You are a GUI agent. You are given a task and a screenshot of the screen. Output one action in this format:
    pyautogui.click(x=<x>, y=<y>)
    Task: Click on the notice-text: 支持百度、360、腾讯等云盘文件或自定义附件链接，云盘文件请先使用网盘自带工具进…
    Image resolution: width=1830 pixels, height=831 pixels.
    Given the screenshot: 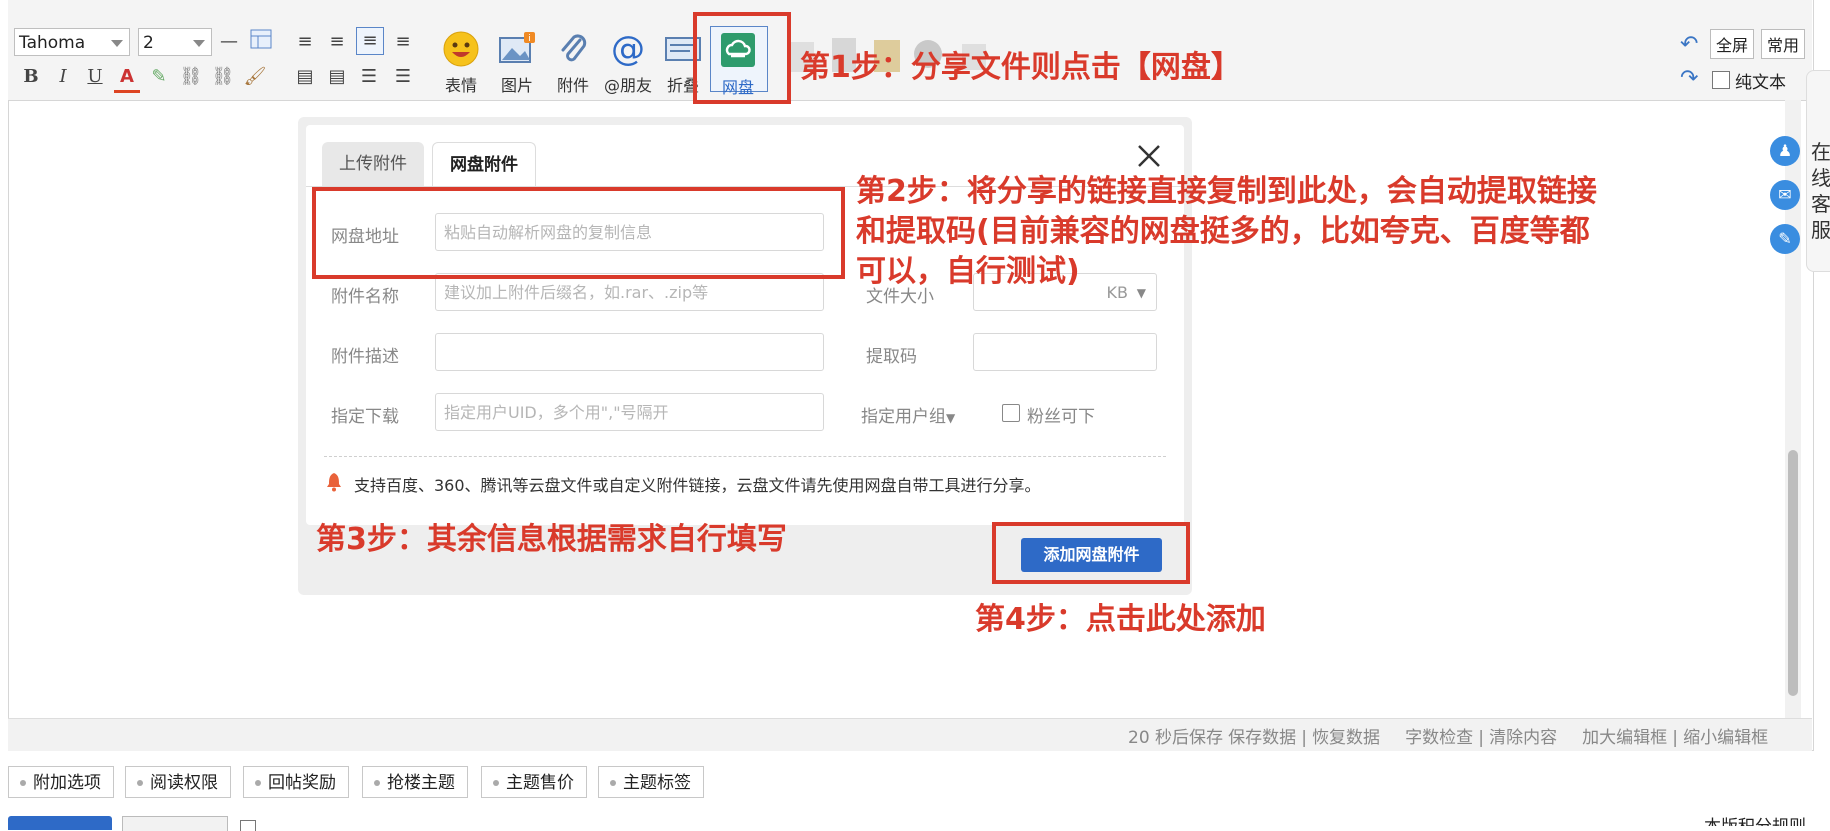 What is the action you would take?
    pyautogui.click(x=697, y=485)
    